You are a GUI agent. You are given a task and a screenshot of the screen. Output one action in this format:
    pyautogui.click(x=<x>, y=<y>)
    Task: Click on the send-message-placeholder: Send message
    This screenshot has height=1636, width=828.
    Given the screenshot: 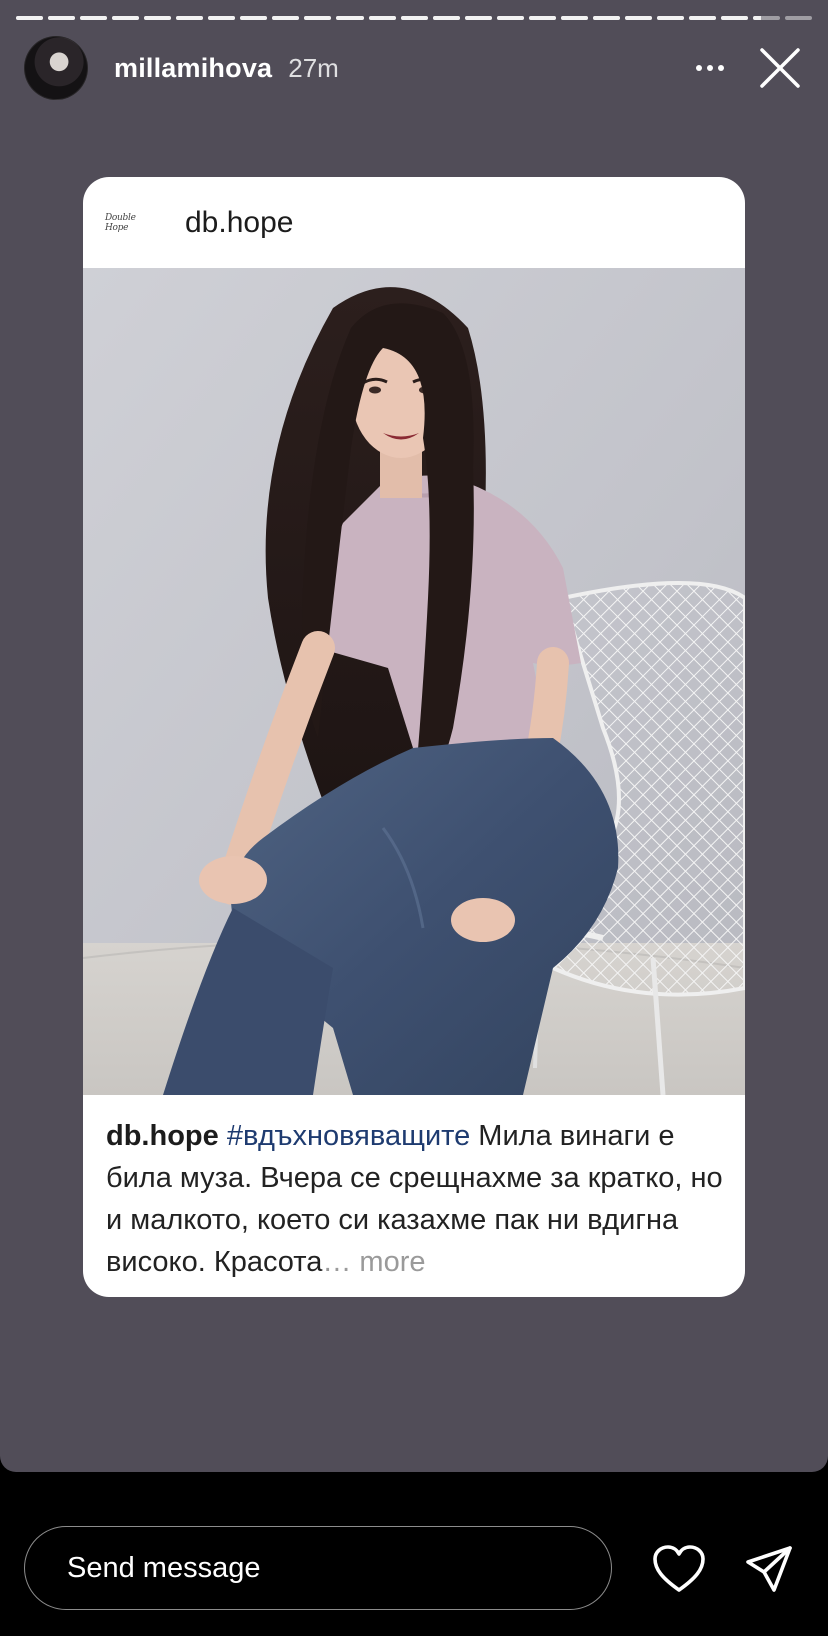 What is the action you would take?
    pyautogui.click(x=164, y=1567)
    